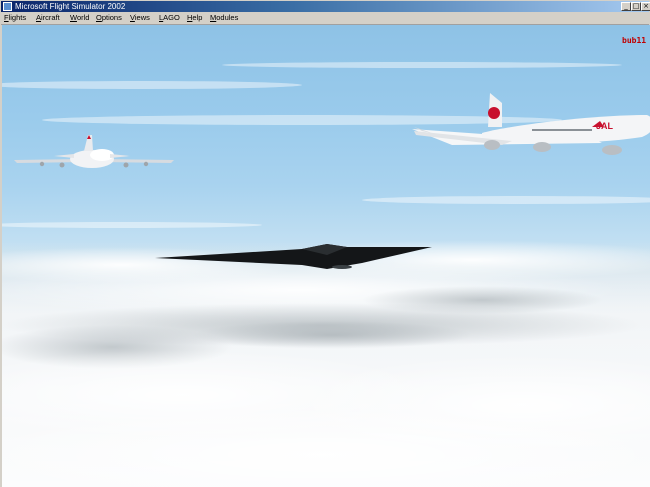 Image resolution: width=650 pixels, height=487 pixels. I want to click on airliner-left, so click(94, 151).